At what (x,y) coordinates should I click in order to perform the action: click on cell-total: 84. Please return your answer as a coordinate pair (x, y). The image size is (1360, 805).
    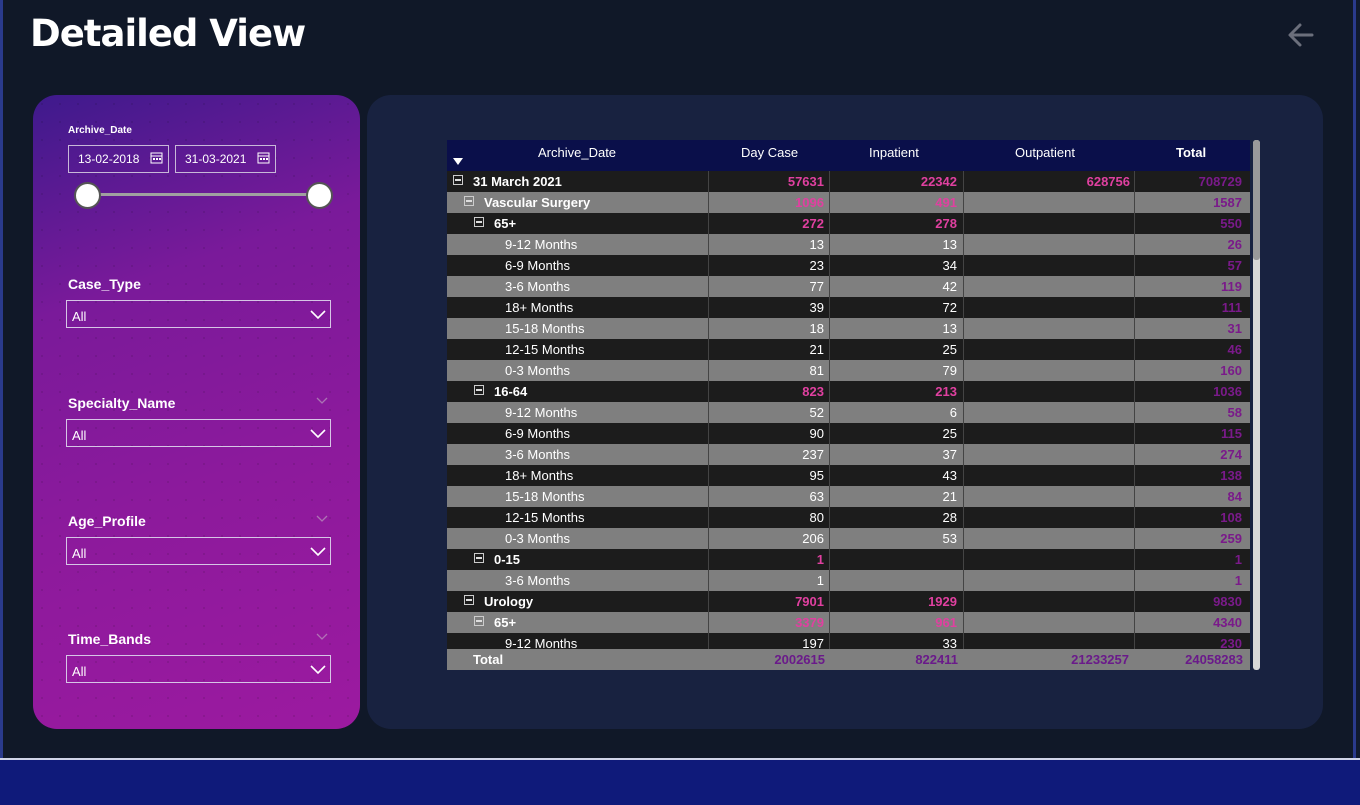
    Looking at the image, I should click on (1234, 496).